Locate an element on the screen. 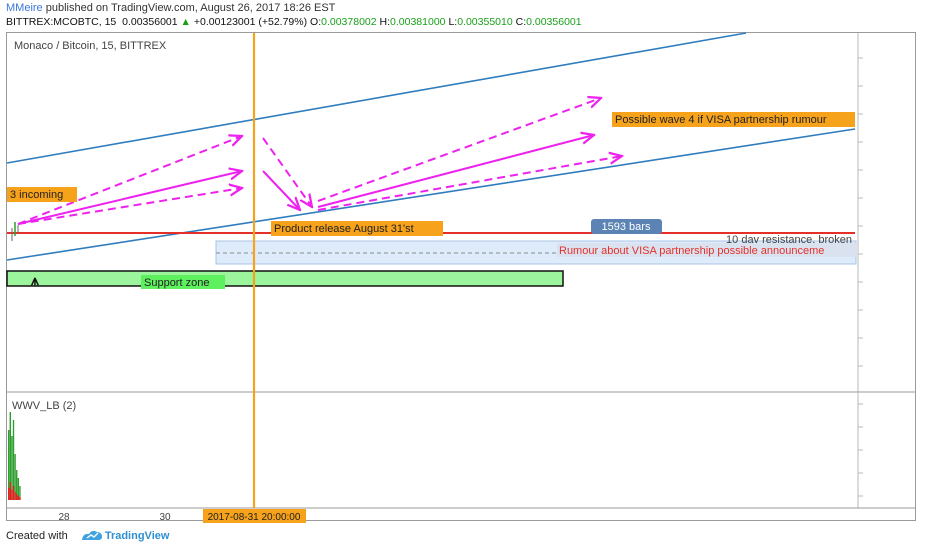 The image size is (932, 550). x-tick-label: 28 is located at coordinates (64, 517).